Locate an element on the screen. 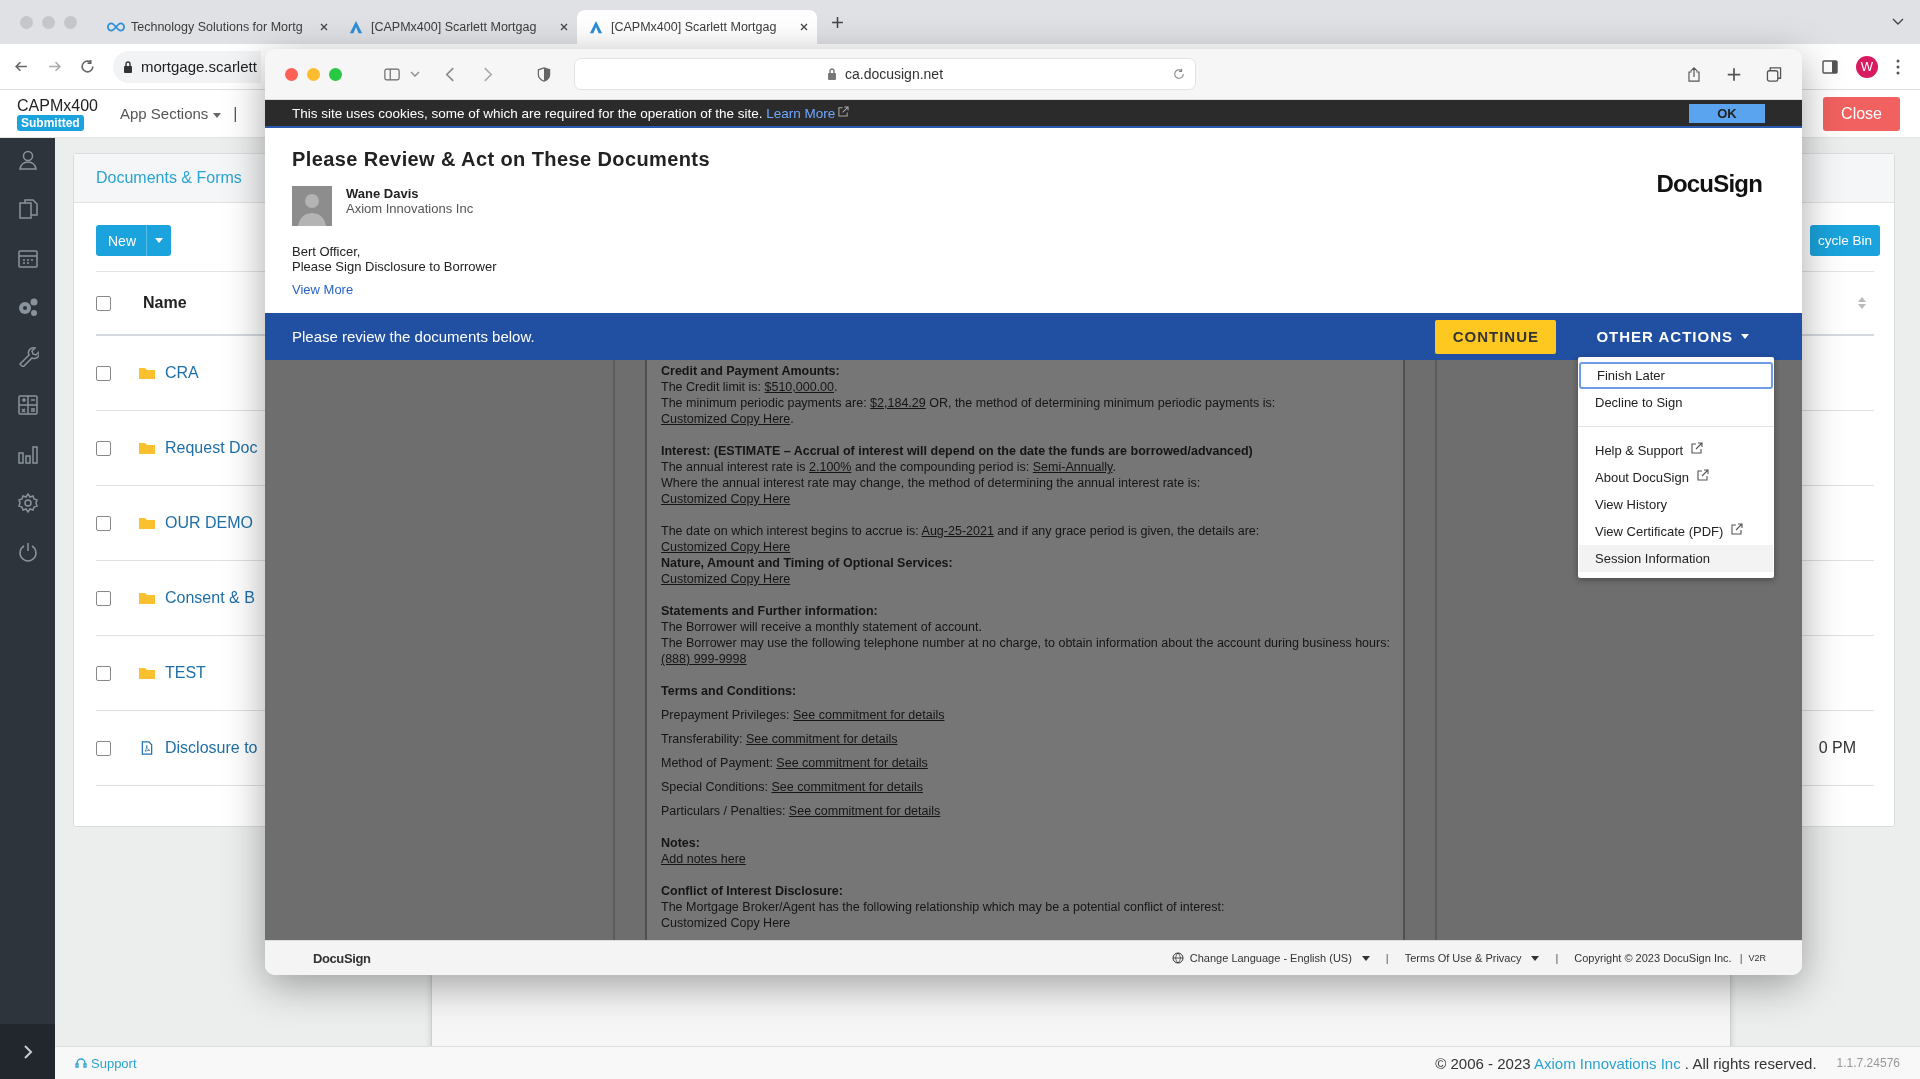  menu-item: Finish Later is located at coordinates (1676, 375).